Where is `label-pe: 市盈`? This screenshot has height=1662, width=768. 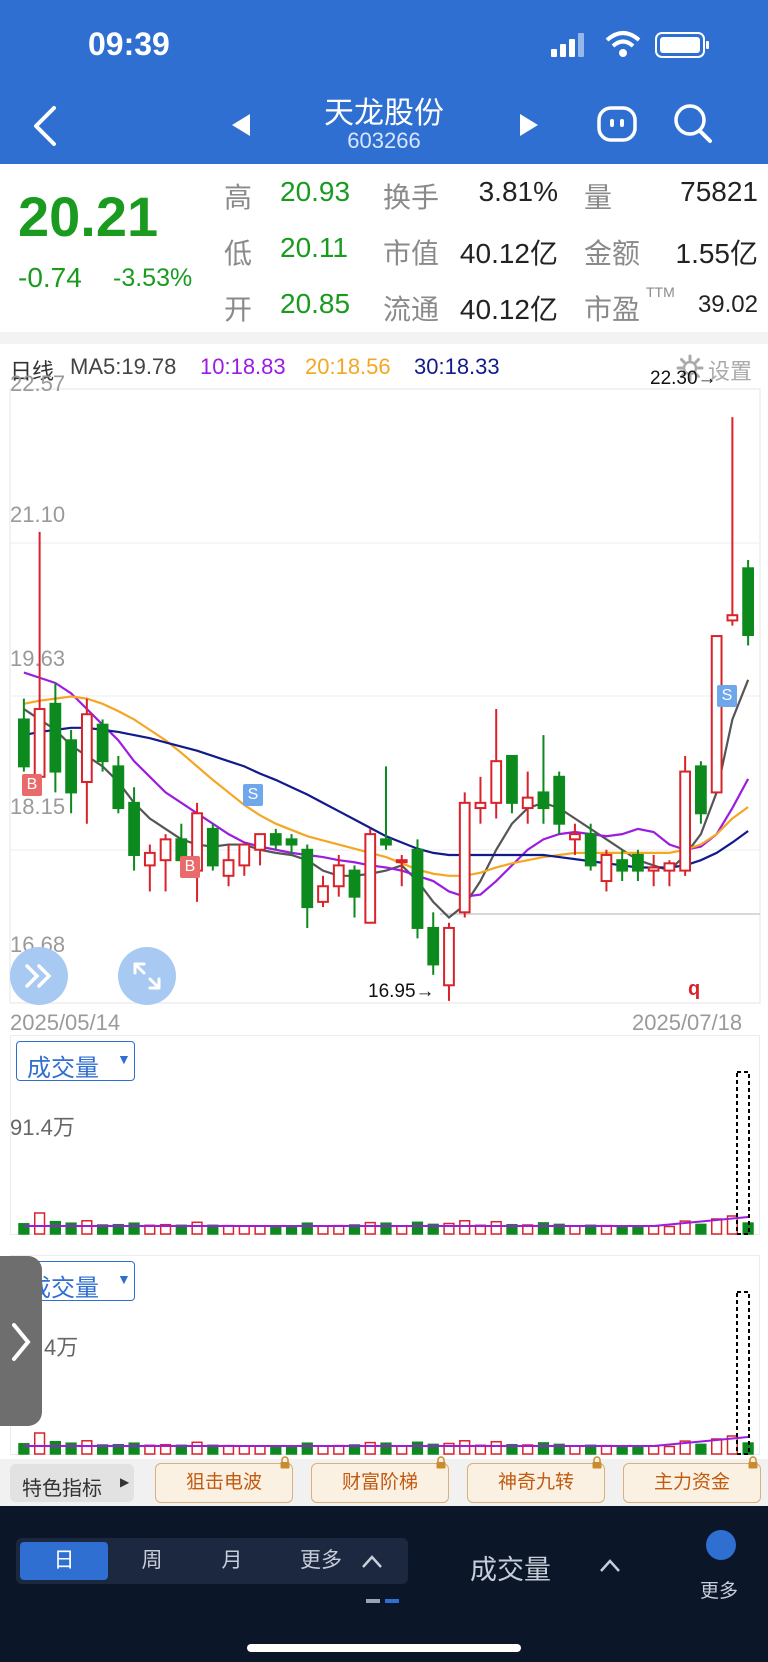 label-pe: 市盈 is located at coordinates (612, 309).